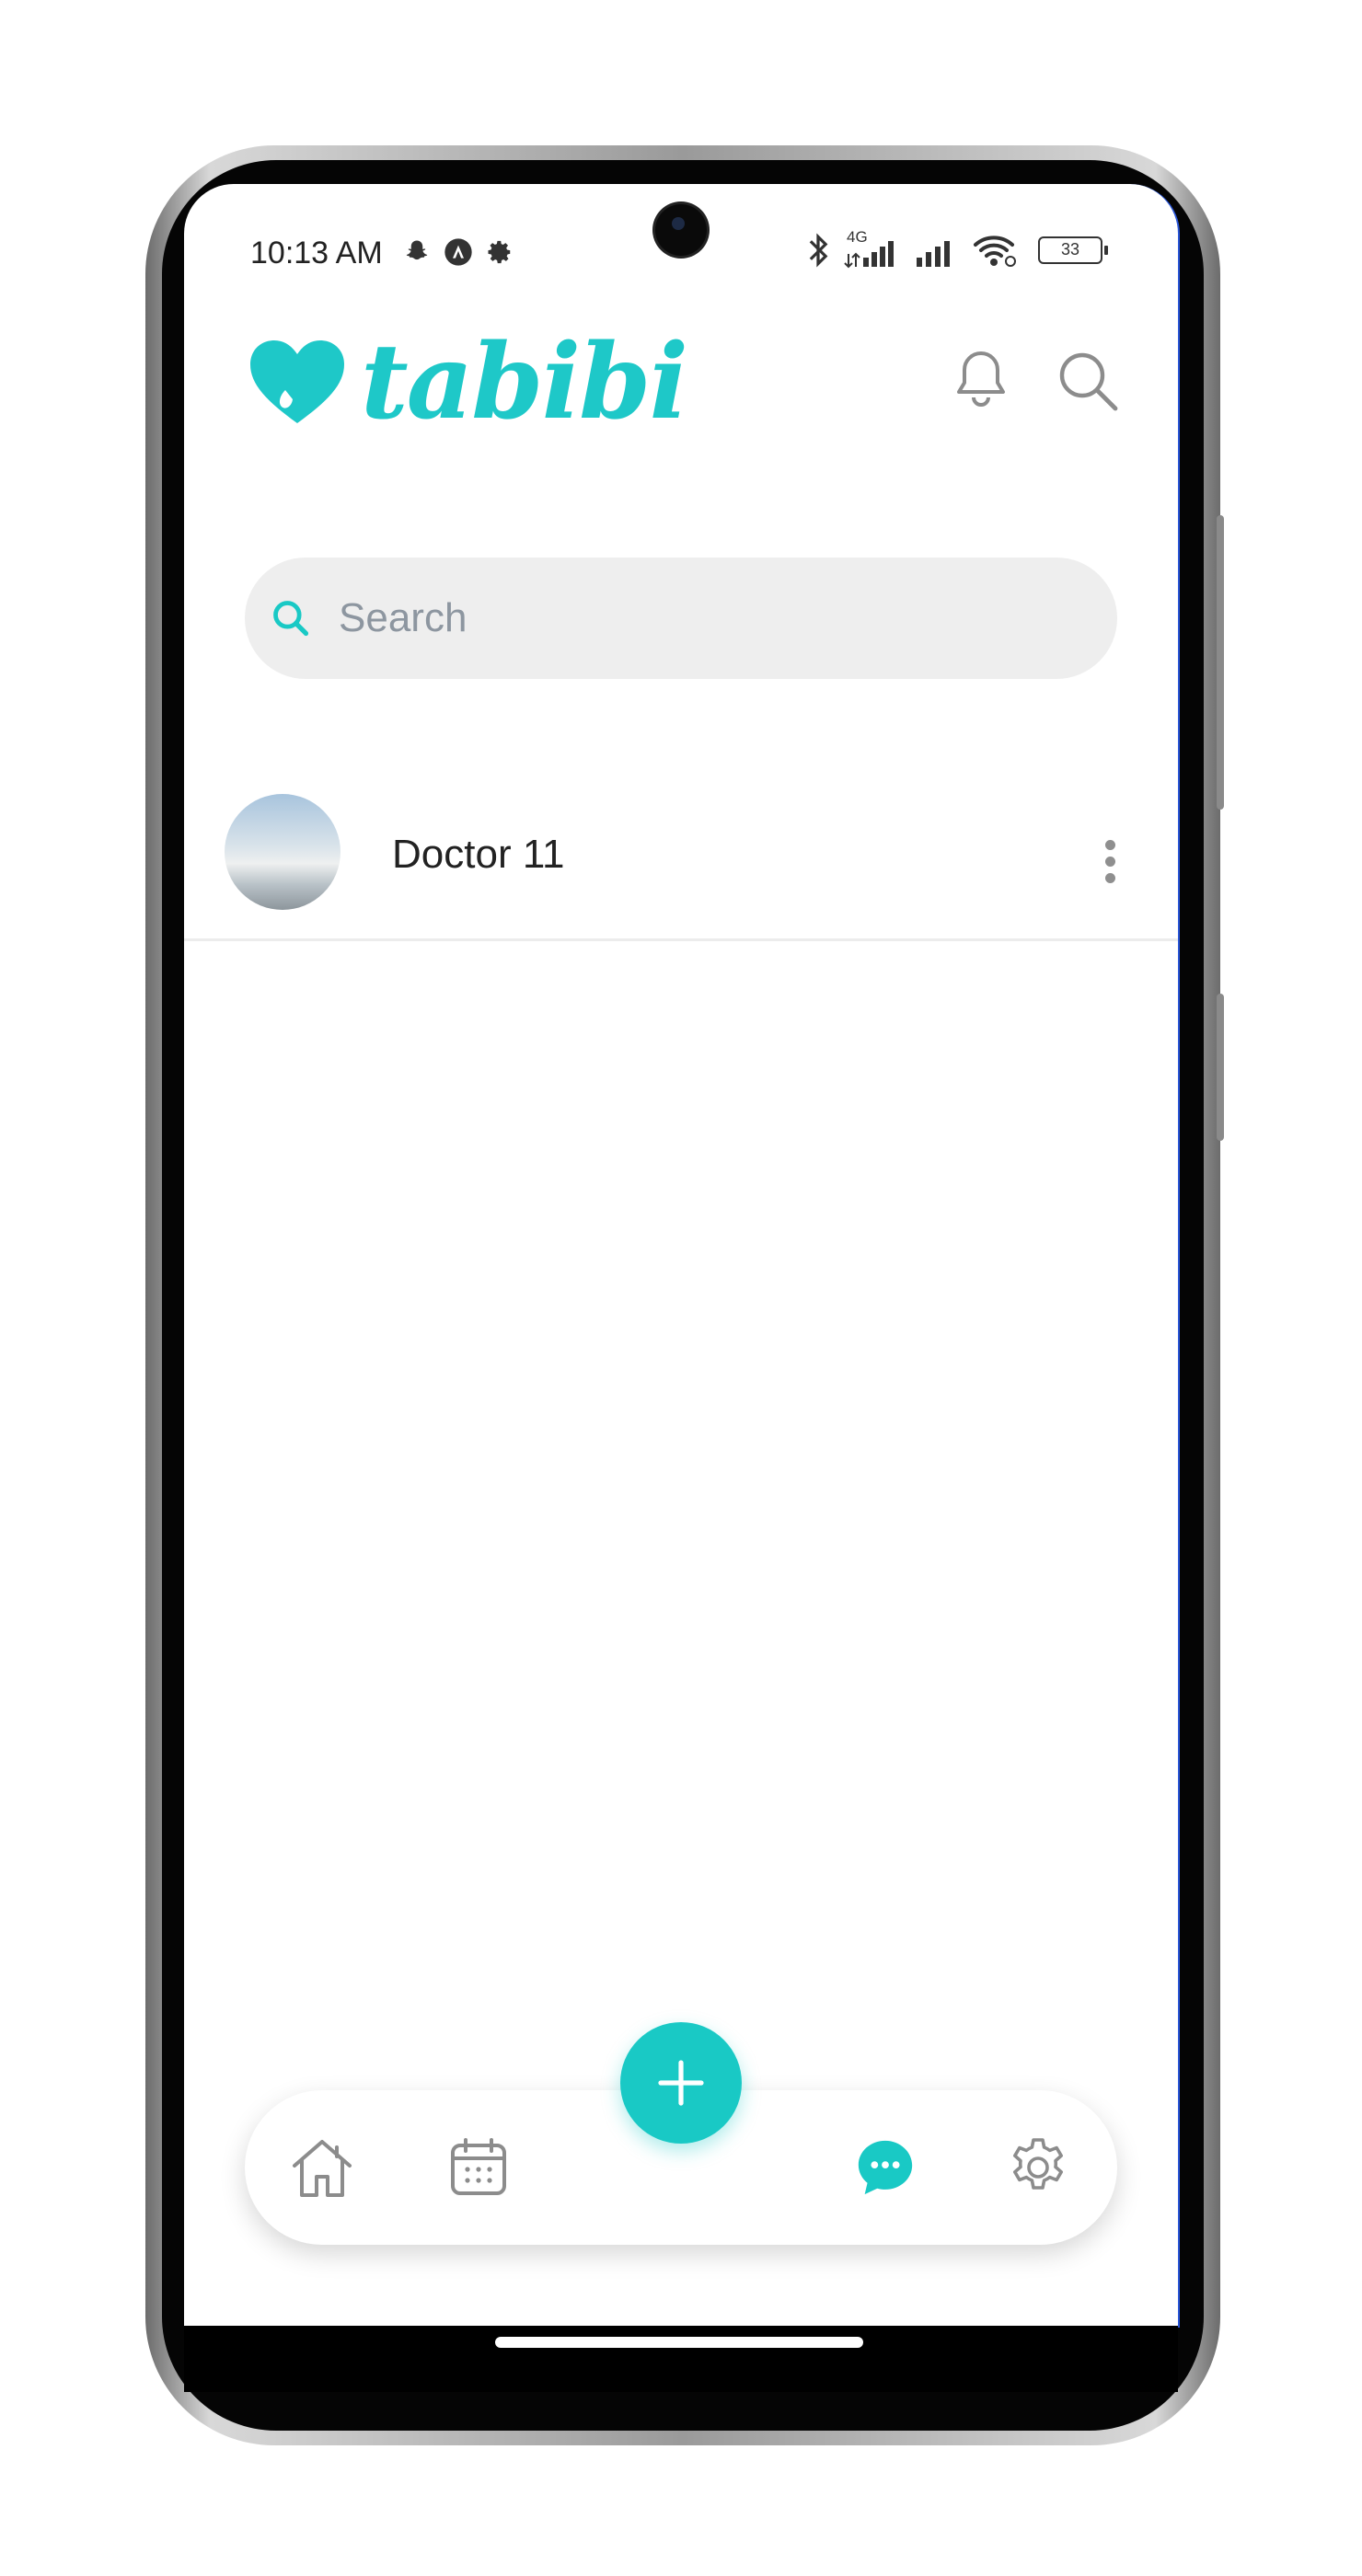  I want to click on new-chat-fab, so click(681, 2083).